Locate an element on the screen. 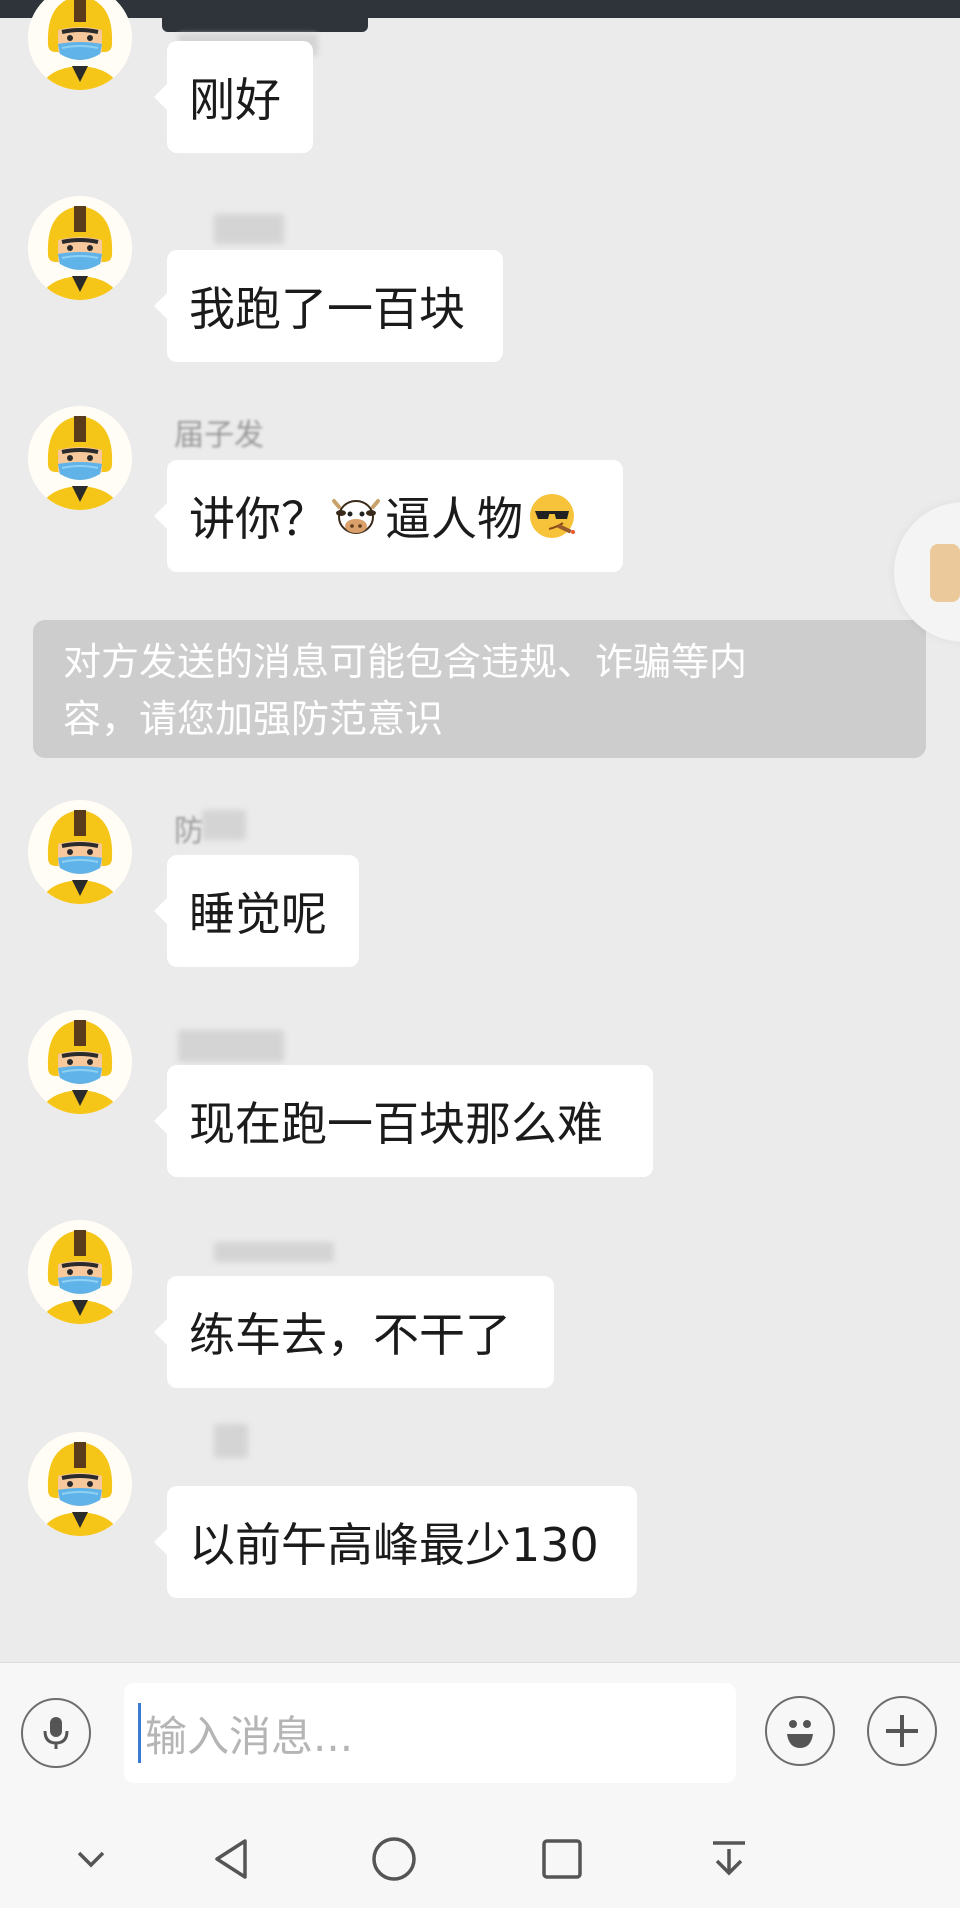  more-button is located at coordinates (902, 1731).